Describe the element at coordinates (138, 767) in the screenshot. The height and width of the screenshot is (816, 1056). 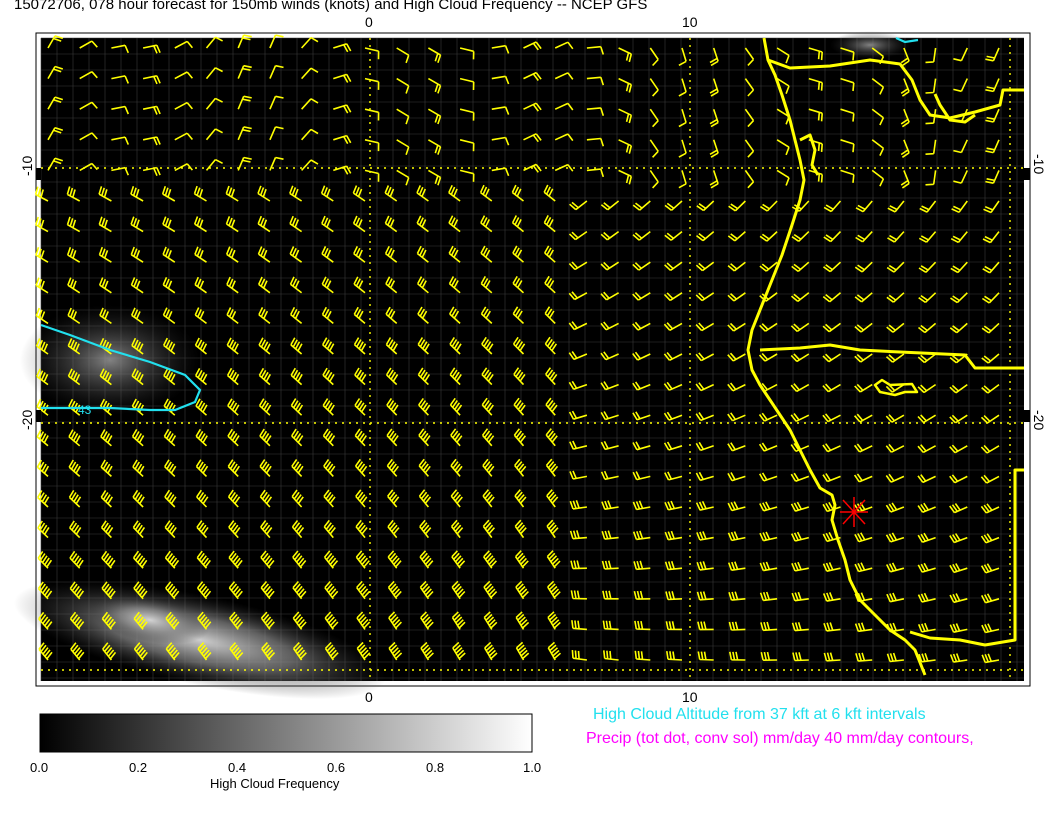
I see `colorbar-label: 0.2` at that location.